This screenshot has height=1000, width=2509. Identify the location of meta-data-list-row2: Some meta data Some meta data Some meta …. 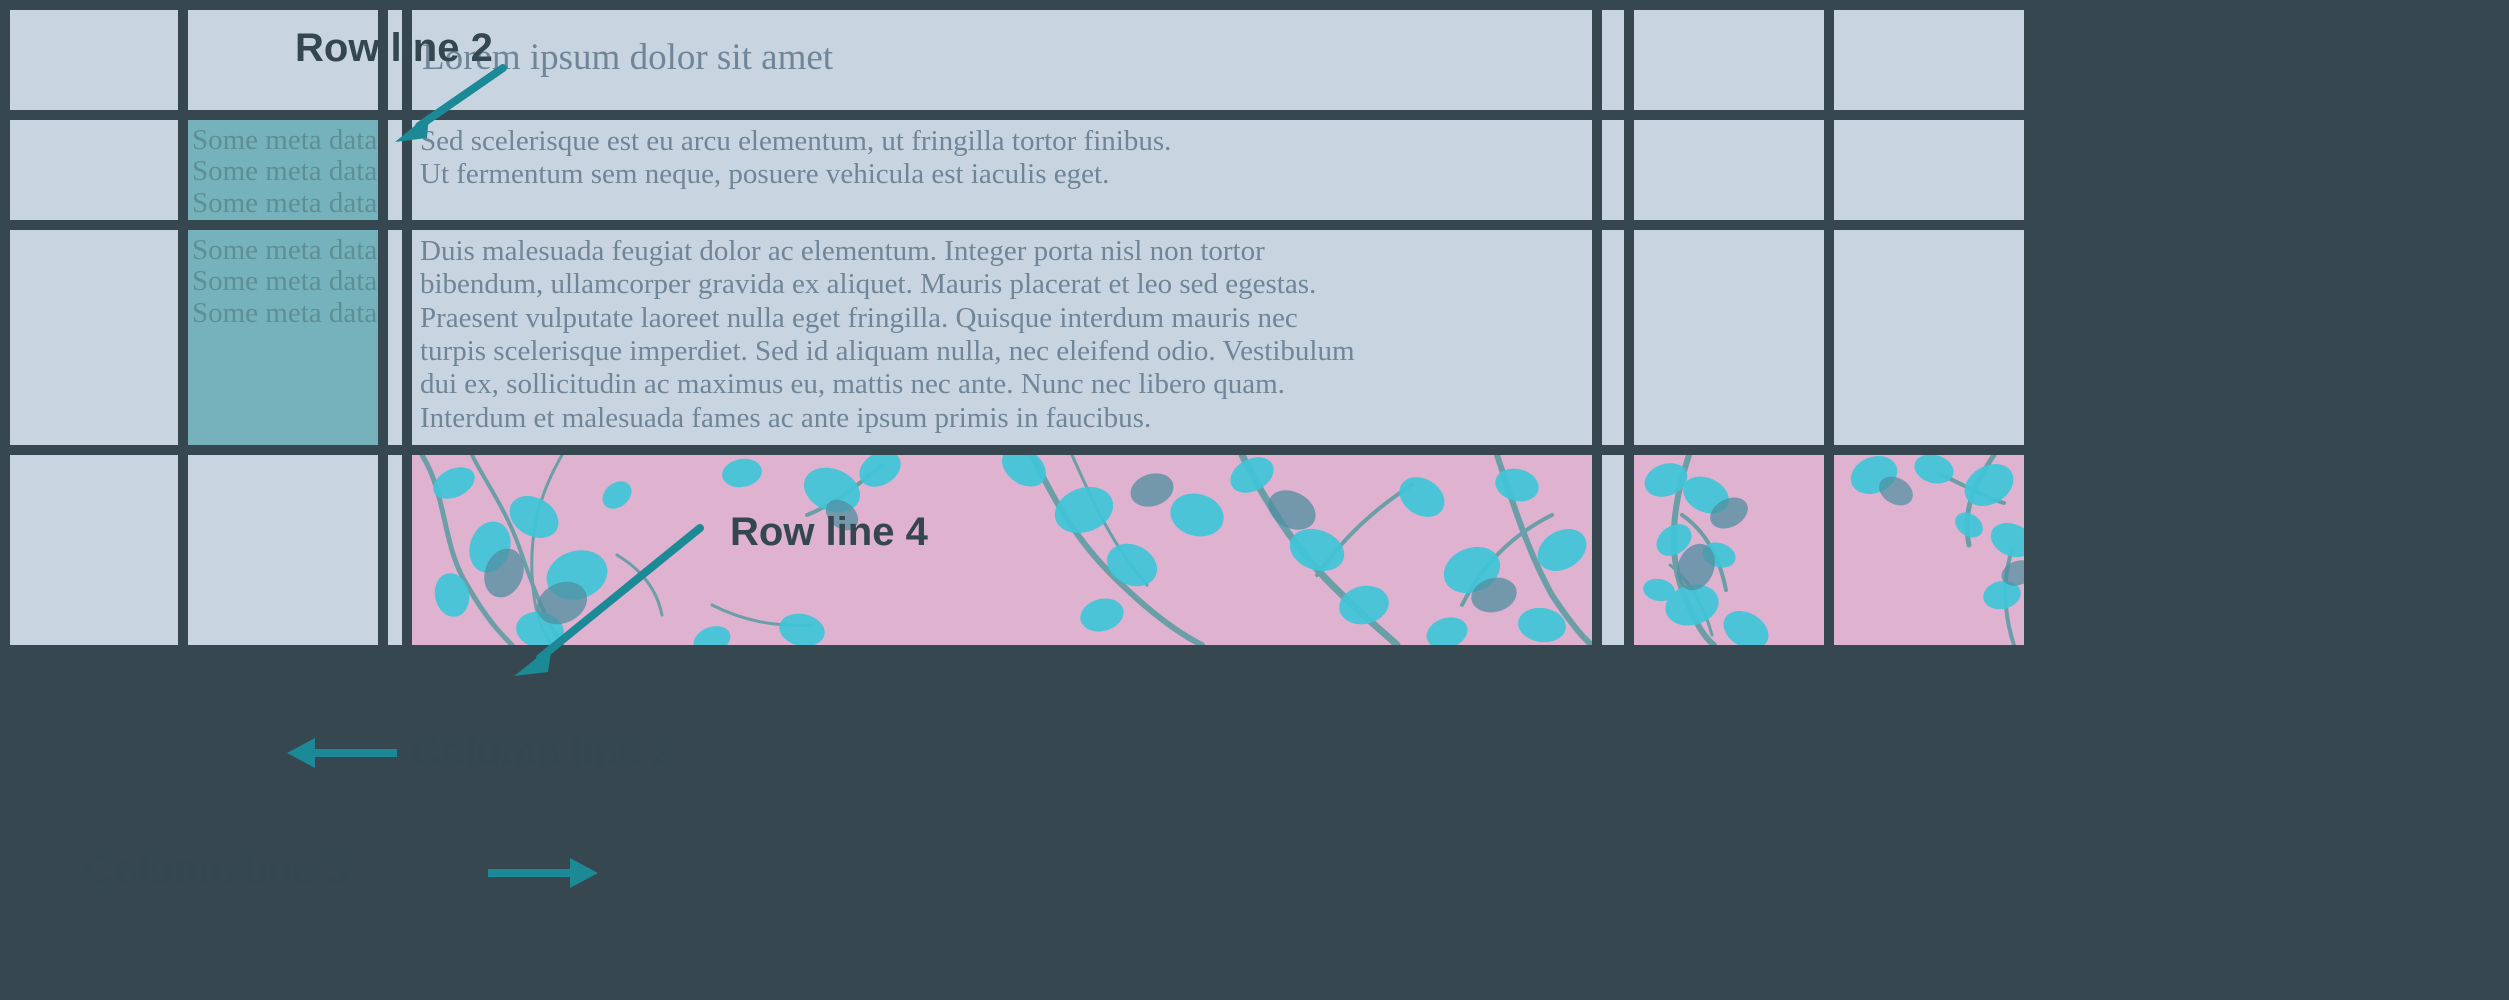
(283, 169).